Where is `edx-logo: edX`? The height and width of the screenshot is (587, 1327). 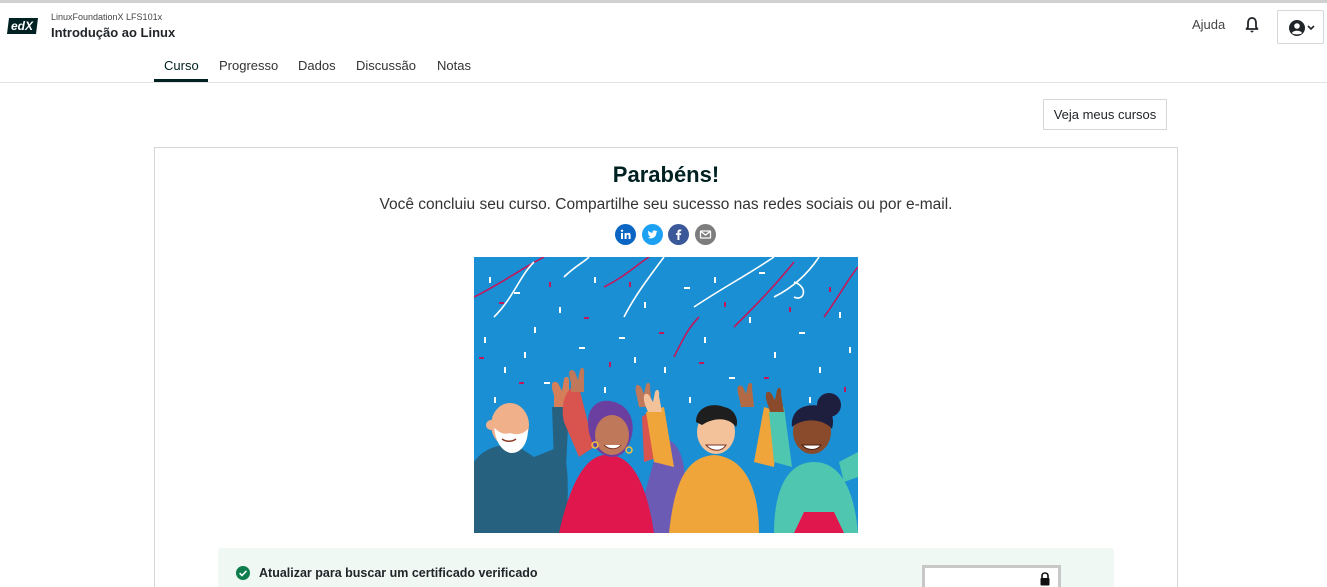
edx-logo: edX is located at coordinates (23, 26).